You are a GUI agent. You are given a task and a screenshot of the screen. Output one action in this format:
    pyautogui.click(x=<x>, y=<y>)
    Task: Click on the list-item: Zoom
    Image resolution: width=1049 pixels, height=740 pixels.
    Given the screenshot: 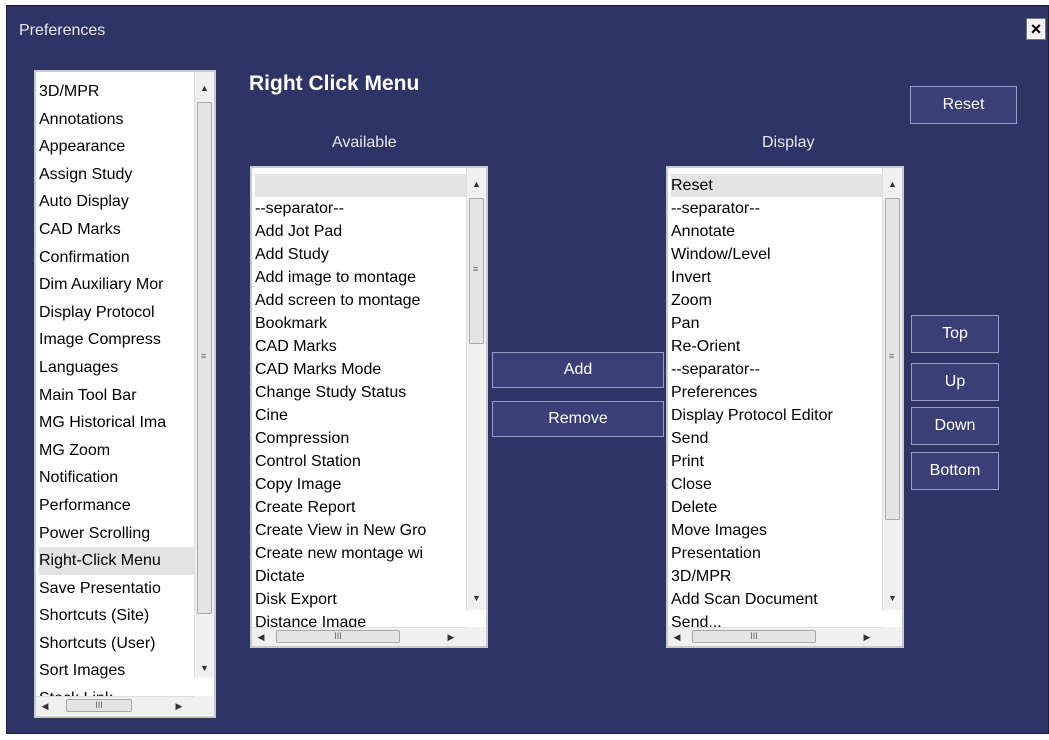 What is the action you would take?
    pyautogui.click(x=776, y=300)
    